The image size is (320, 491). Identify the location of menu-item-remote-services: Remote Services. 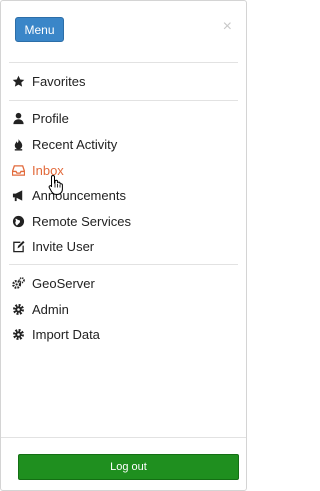
(71, 221).